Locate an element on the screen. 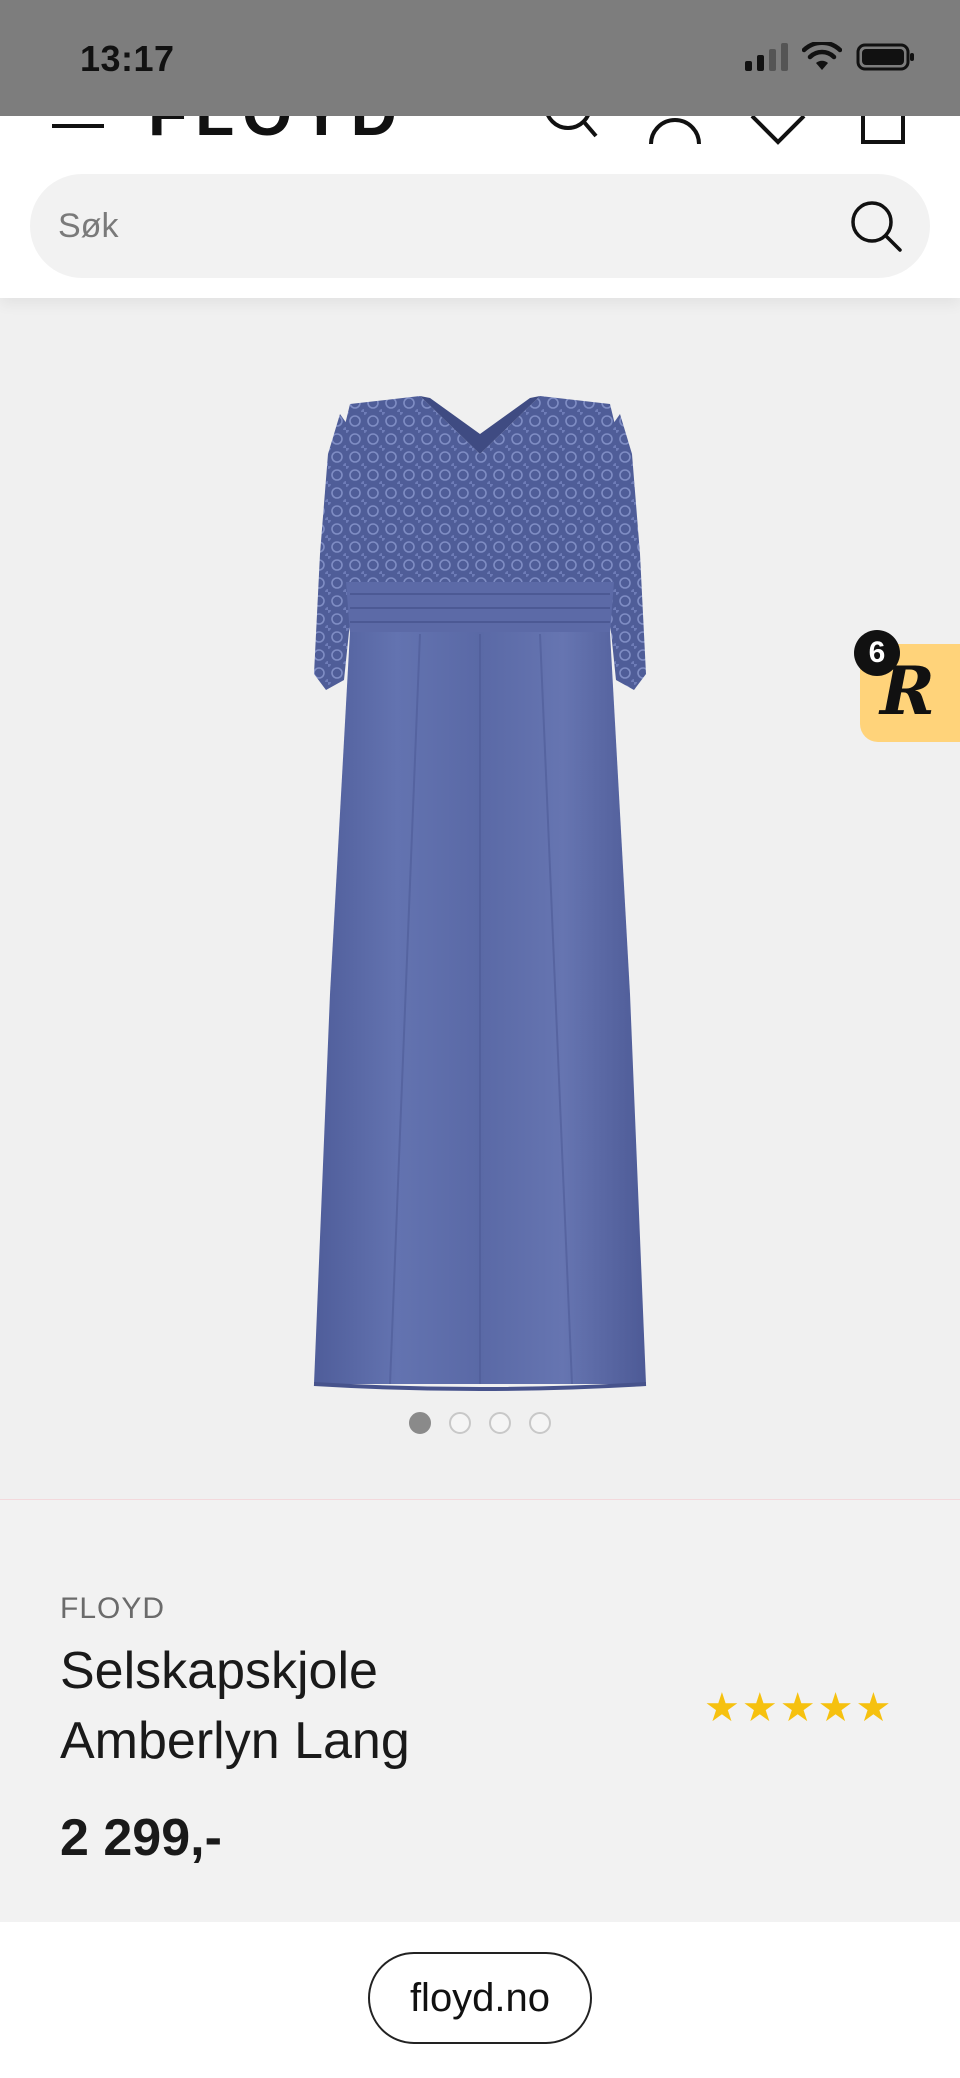  reviews-count-badge: 6 is located at coordinates (877, 653).